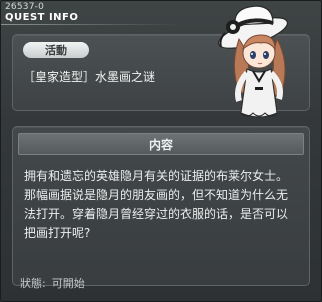 This screenshot has width=322, height=302. What do you see at coordinates (33, 283) in the screenshot?
I see `status-label: 狀態:` at bounding box center [33, 283].